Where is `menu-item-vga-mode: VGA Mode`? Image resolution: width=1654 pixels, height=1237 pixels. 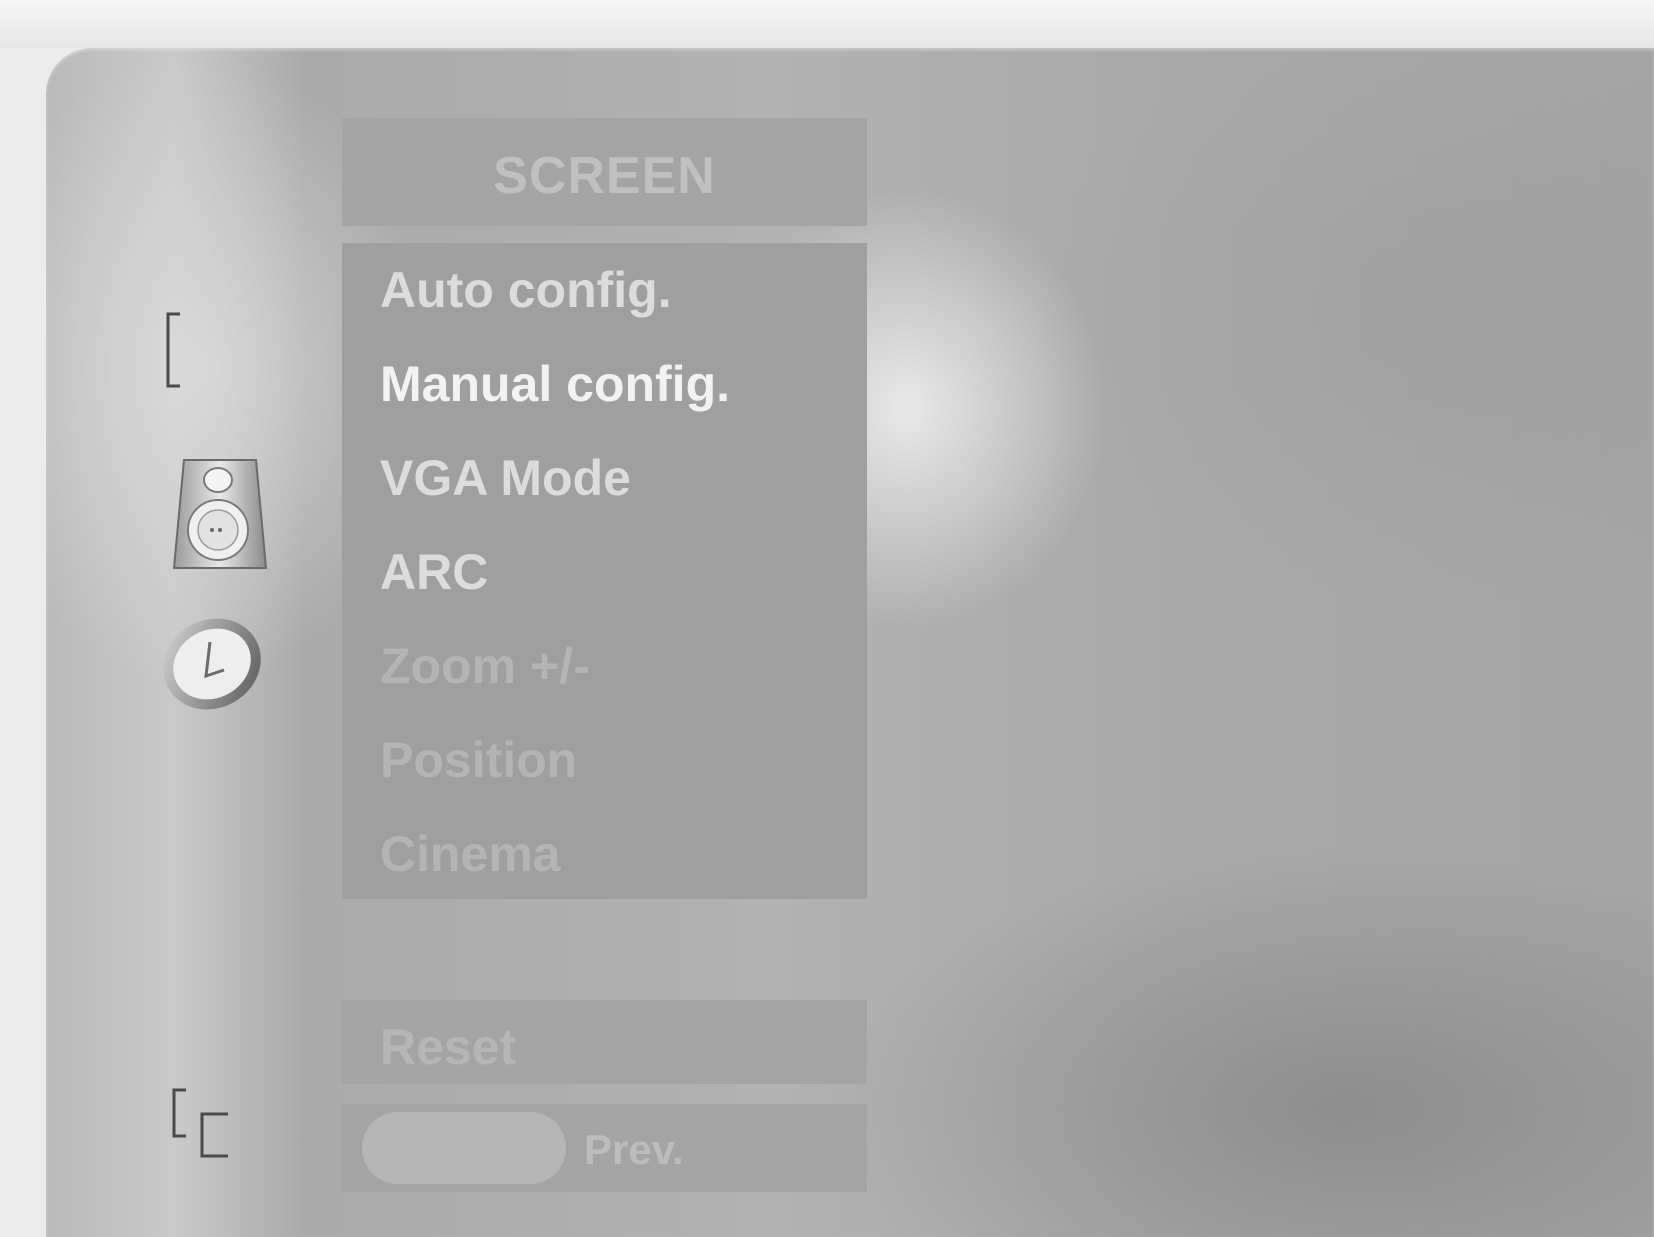 menu-item-vga-mode: VGA Mode is located at coordinates (505, 478).